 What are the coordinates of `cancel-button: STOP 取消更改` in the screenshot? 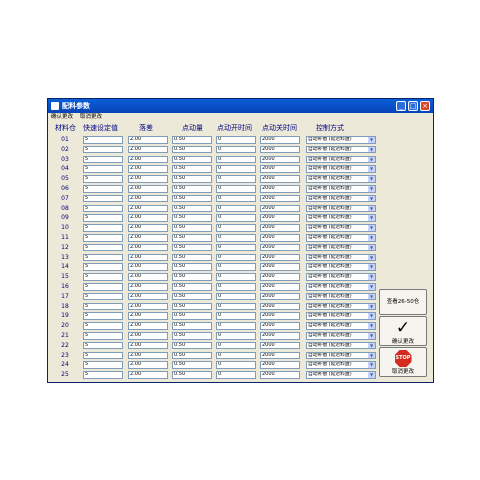 It's located at (403, 362).